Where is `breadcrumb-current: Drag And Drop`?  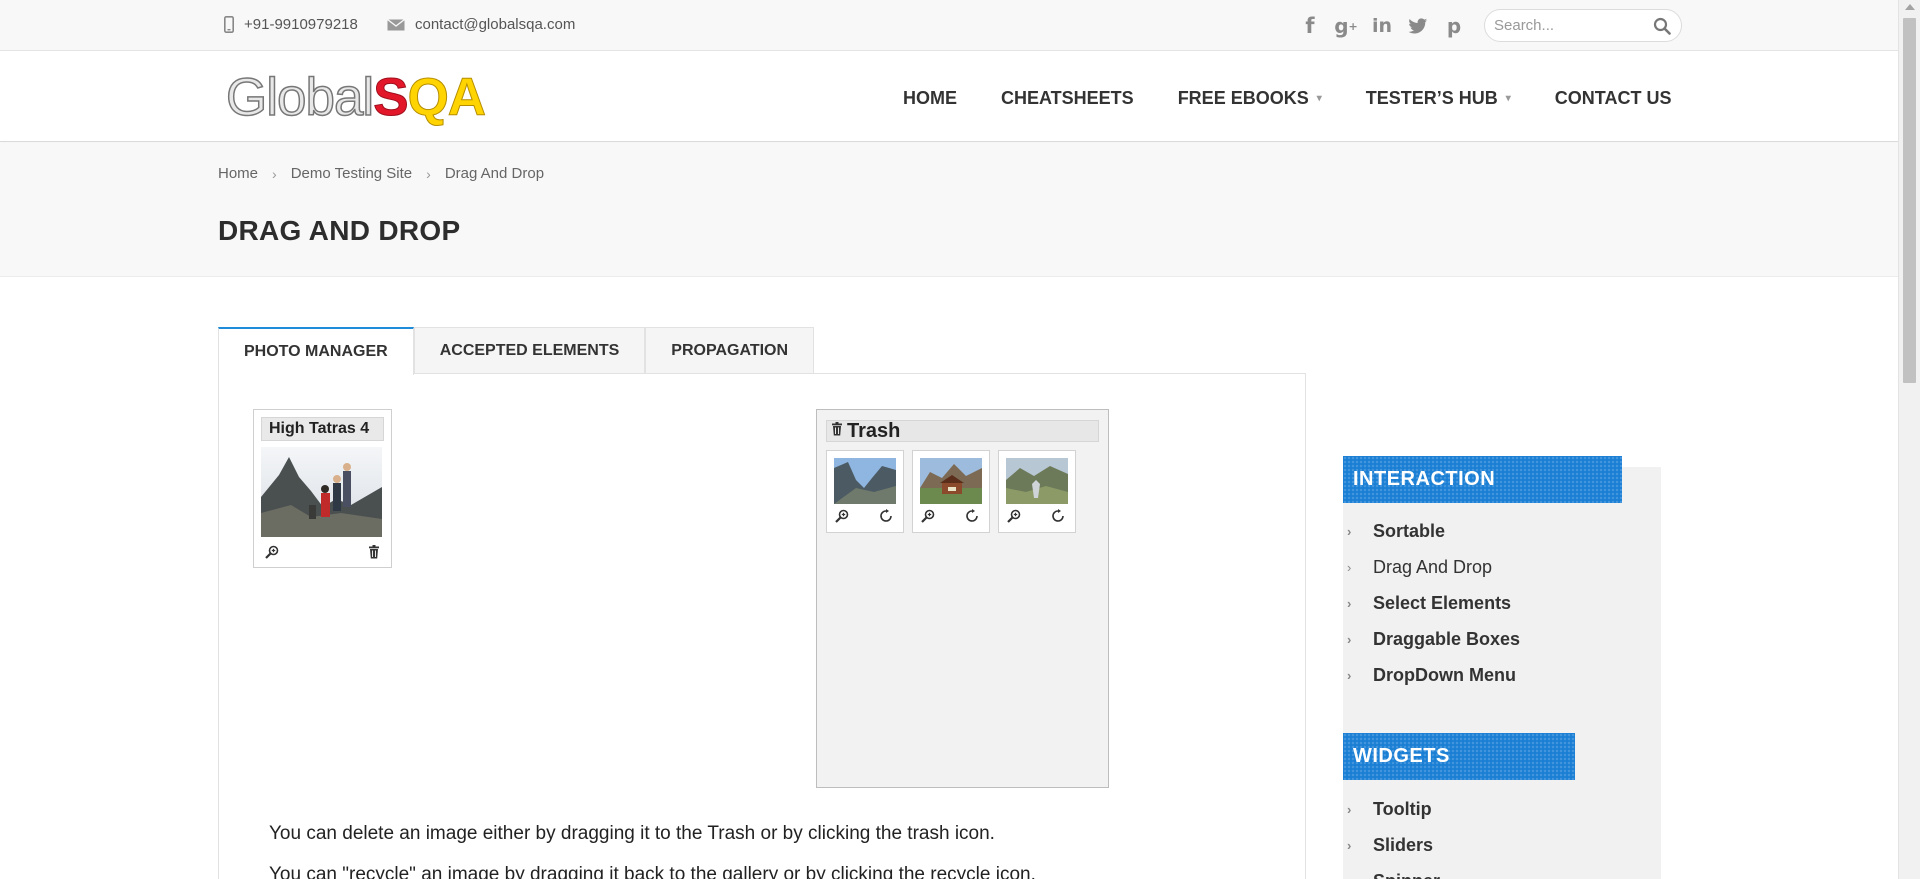
breadcrumb-current: Drag And Drop is located at coordinates (494, 173).